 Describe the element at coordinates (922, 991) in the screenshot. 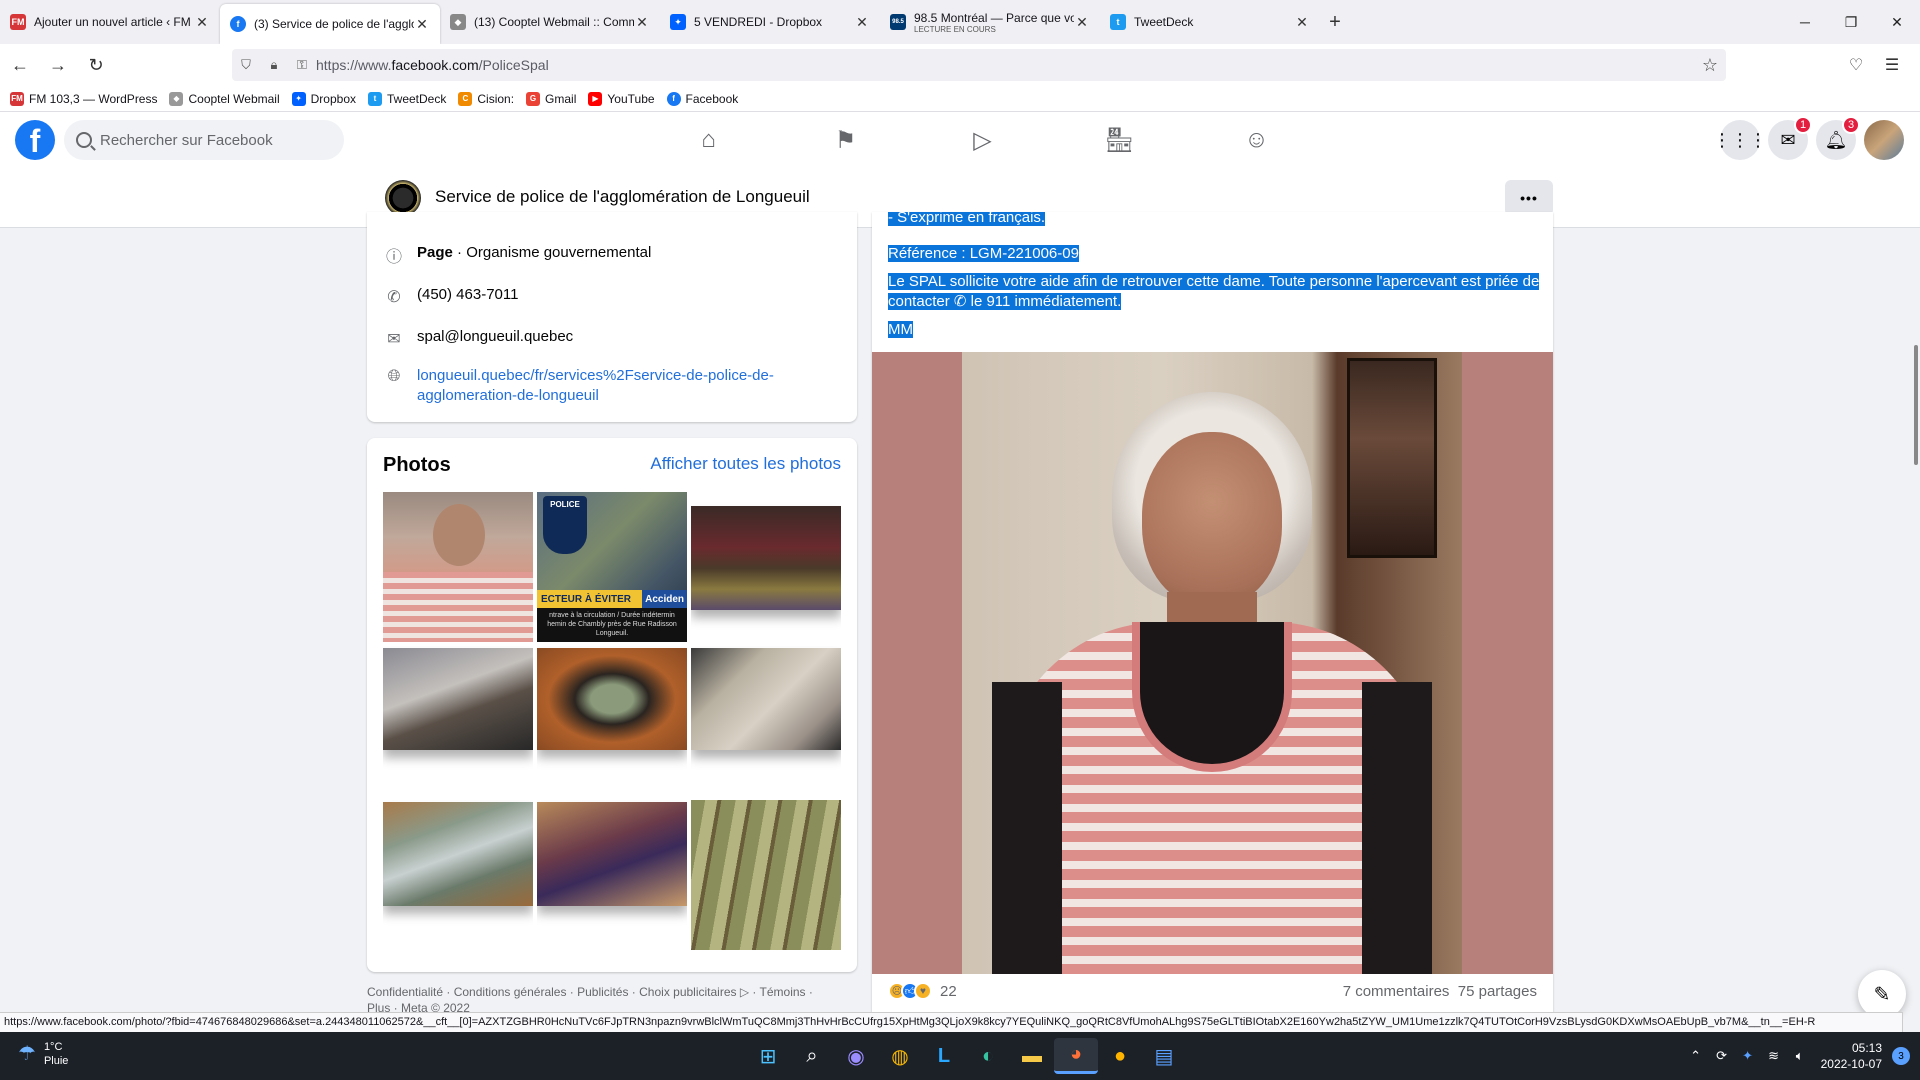

I see `reactions-summary: ☹ 👍︎ ♥ 22` at that location.